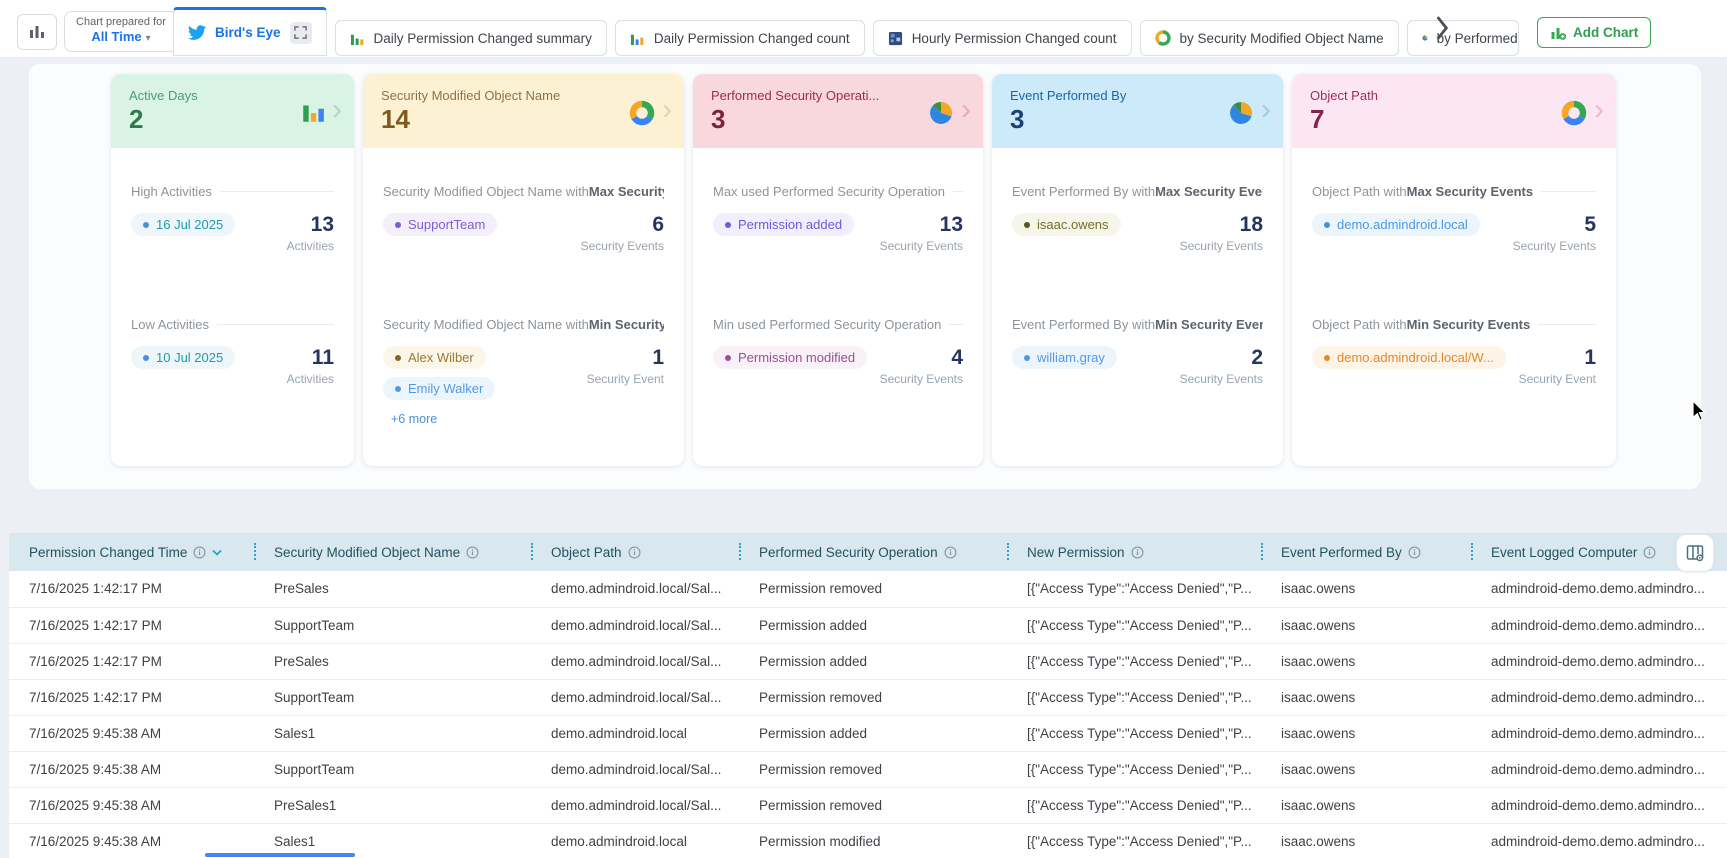 This screenshot has width=1727, height=858. I want to click on column-header-performed-security-operation: Performed Security Operation, so click(873, 552).